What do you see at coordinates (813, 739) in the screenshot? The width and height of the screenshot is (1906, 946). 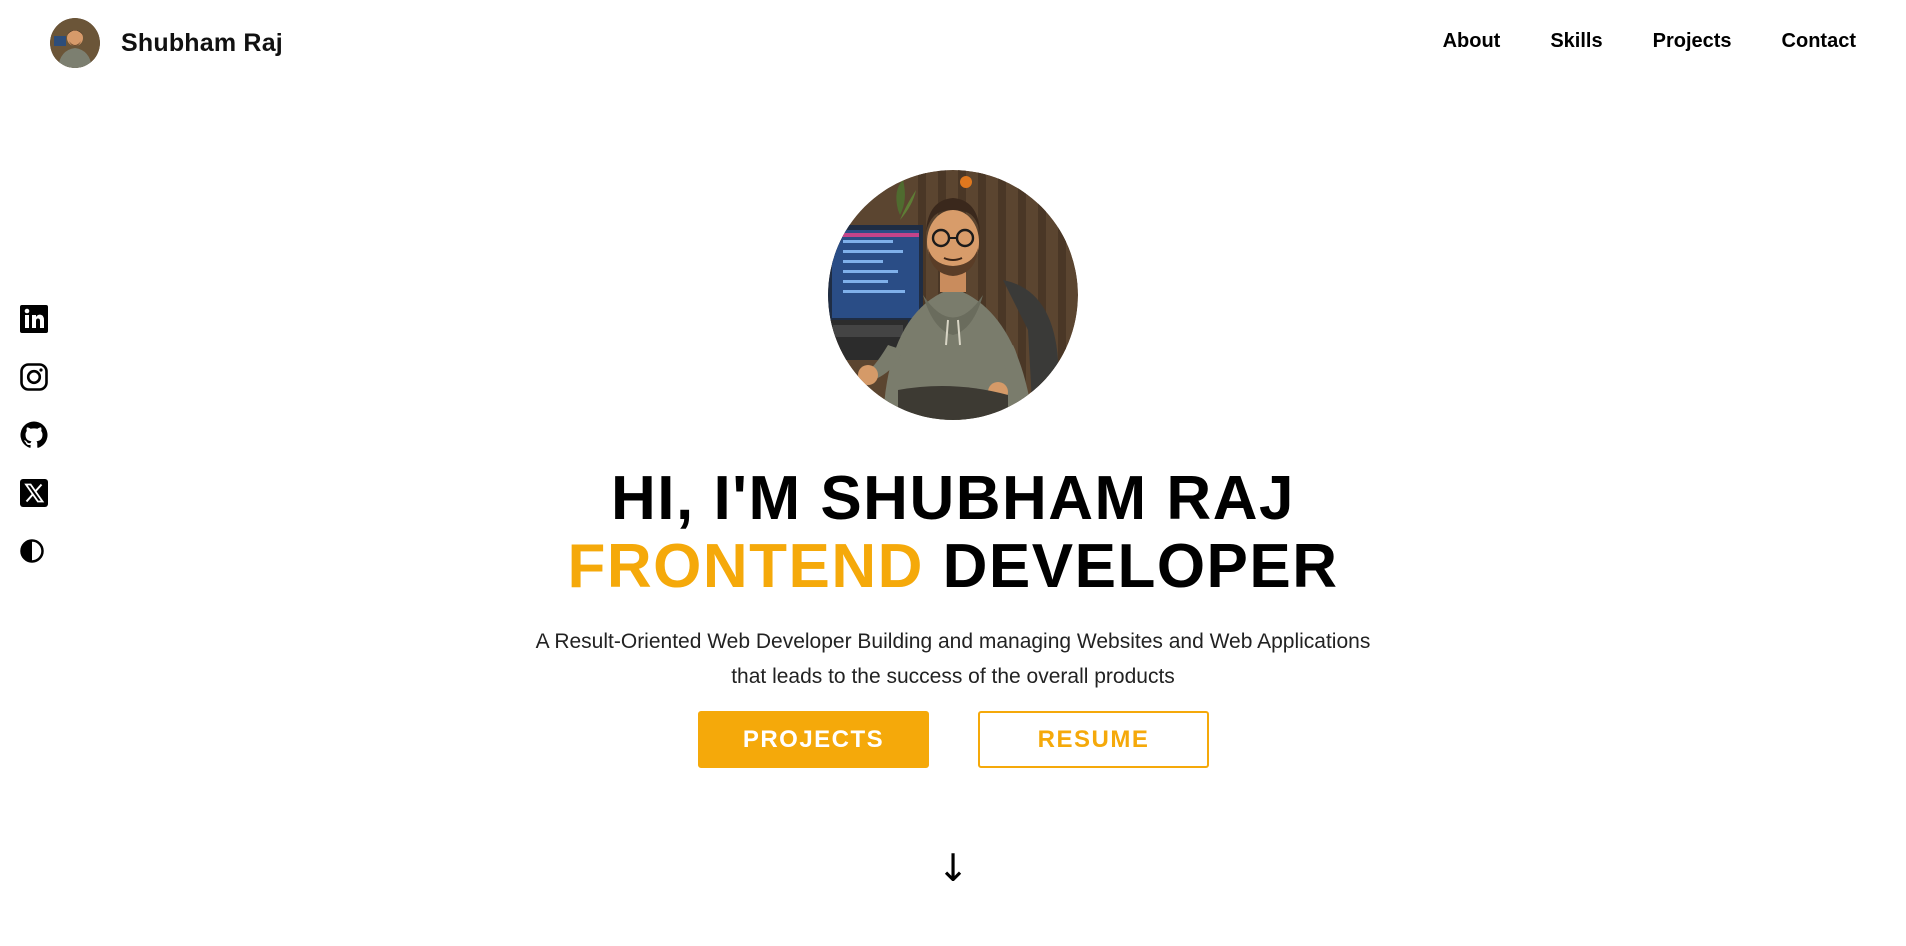 I see `projects-button: PROJECTS` at bounding box center [813, 739].